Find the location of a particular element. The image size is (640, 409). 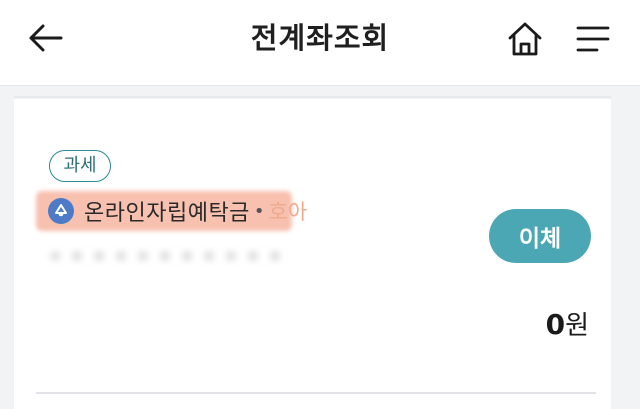

balance-amount: 0 is located at coordinates (555, 324).